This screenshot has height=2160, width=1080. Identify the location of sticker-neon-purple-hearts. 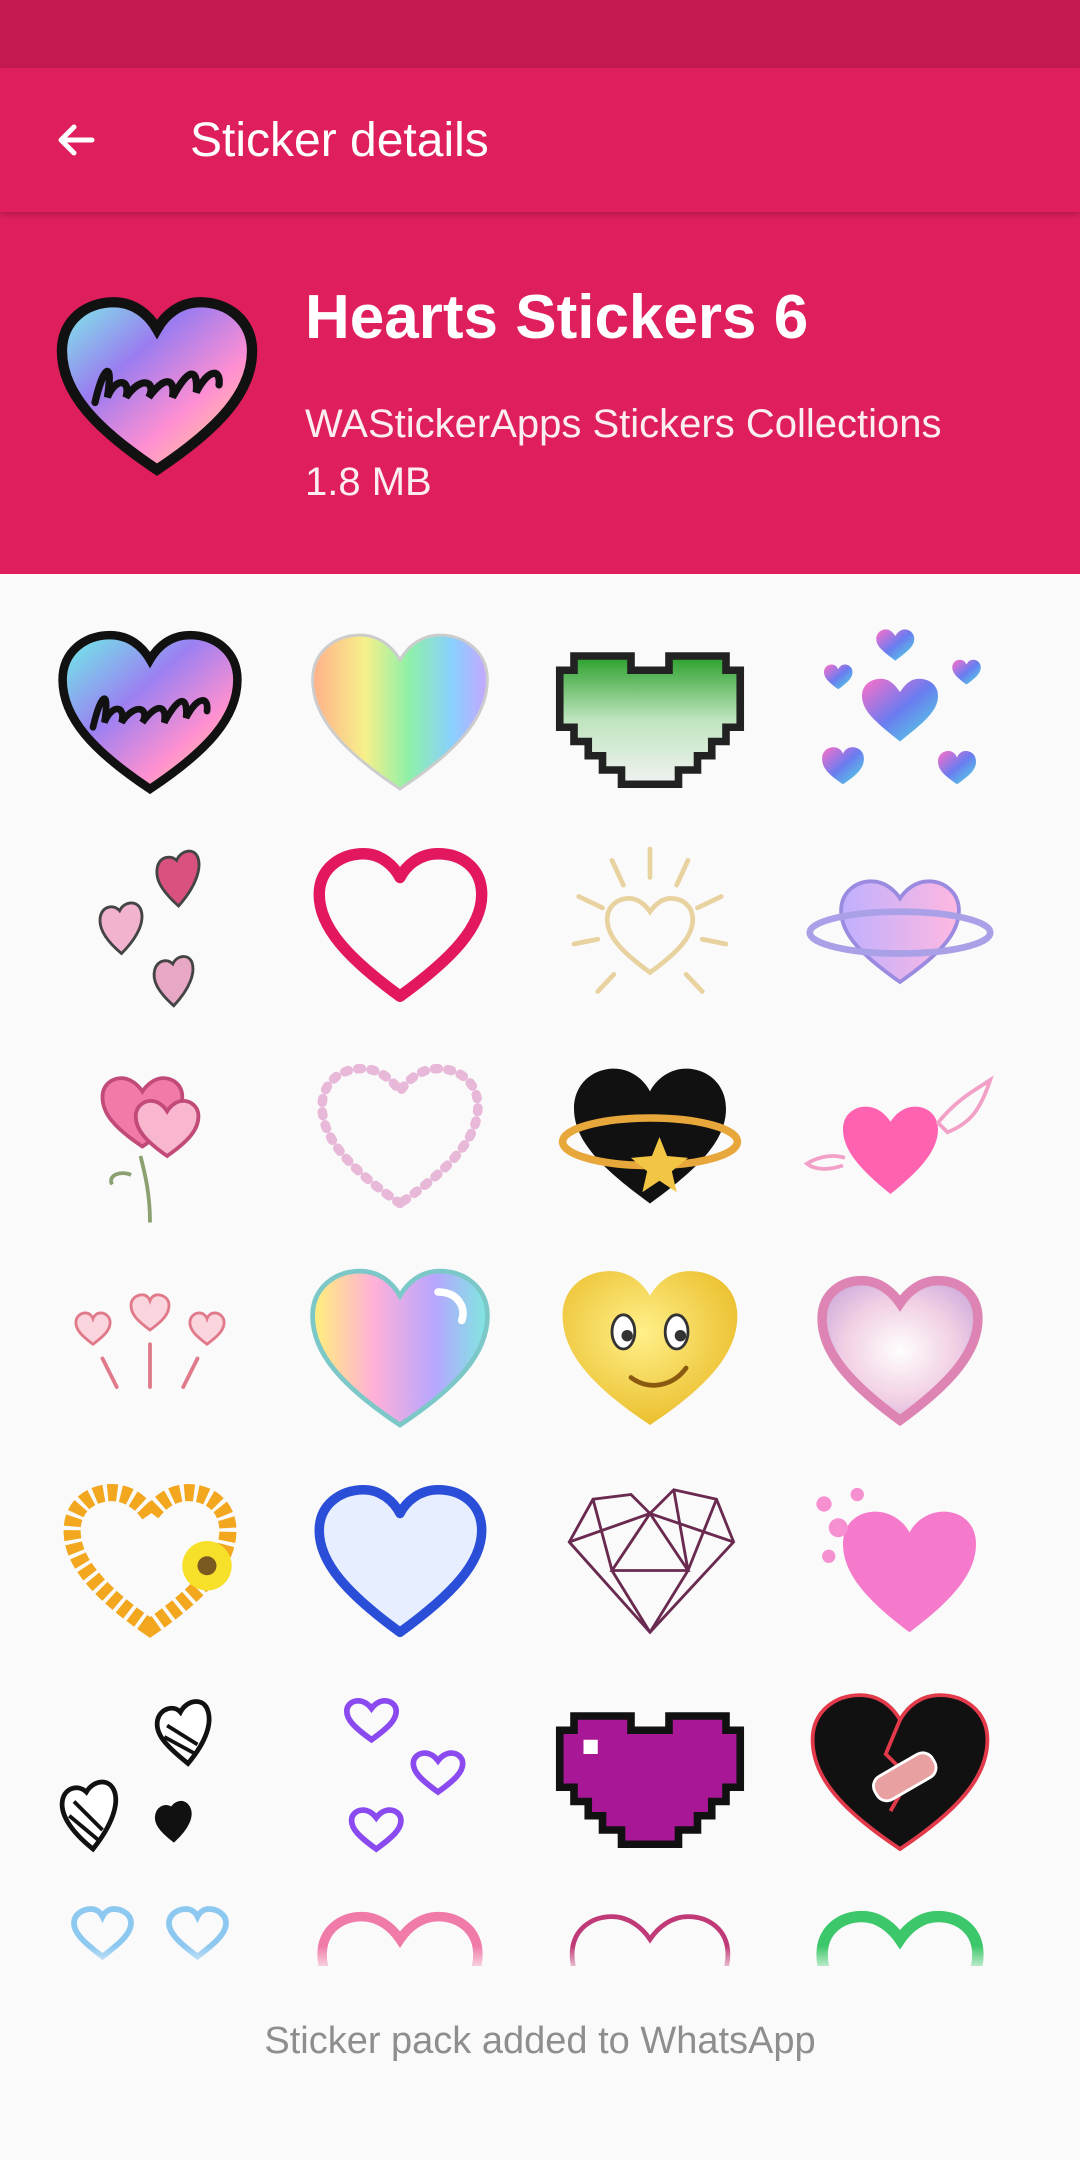
(400, 1773).